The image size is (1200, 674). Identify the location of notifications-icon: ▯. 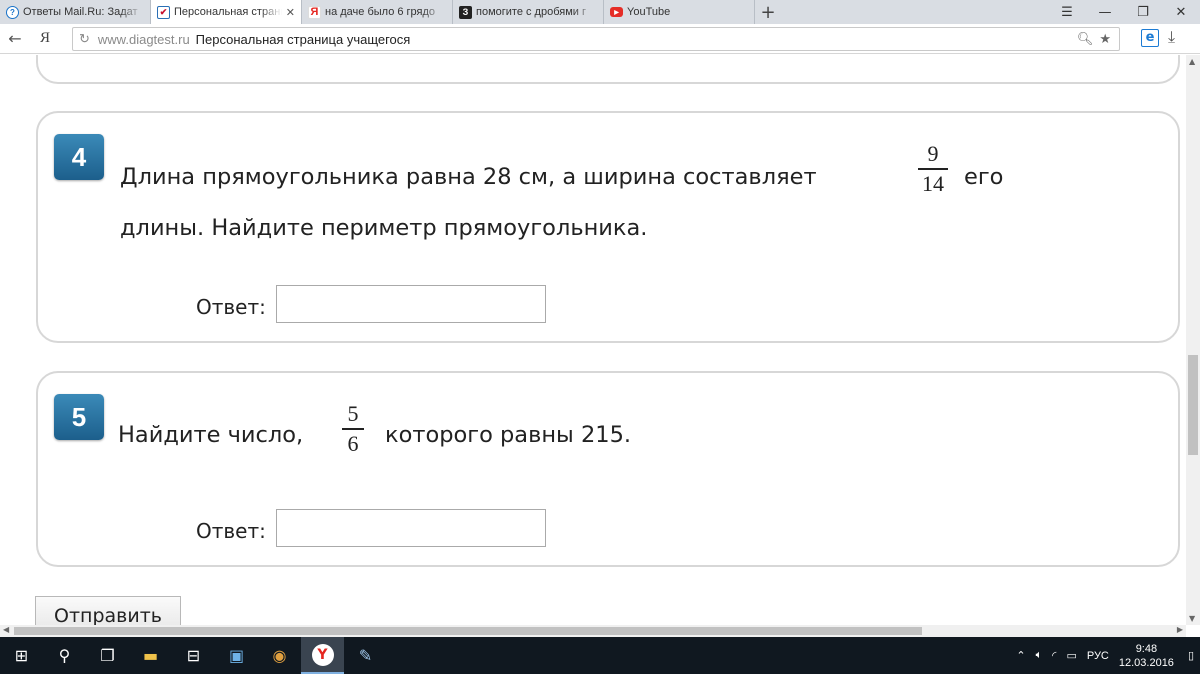
(1191, 655).